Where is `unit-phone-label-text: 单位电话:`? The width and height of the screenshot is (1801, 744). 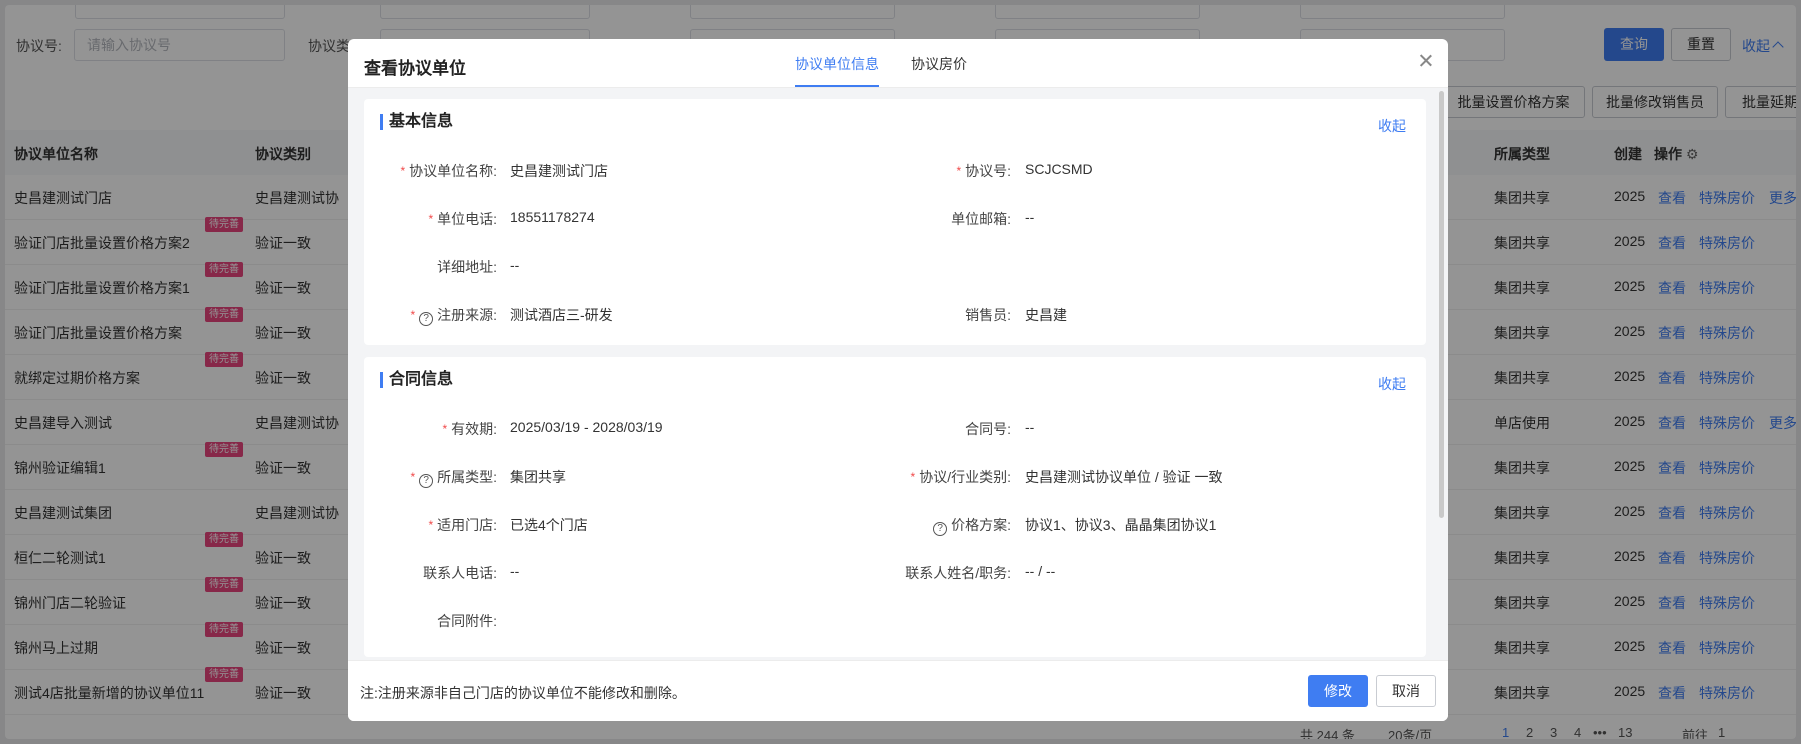
unit-phone-label-text: 单位电话: is located at coordinates (467, 219).